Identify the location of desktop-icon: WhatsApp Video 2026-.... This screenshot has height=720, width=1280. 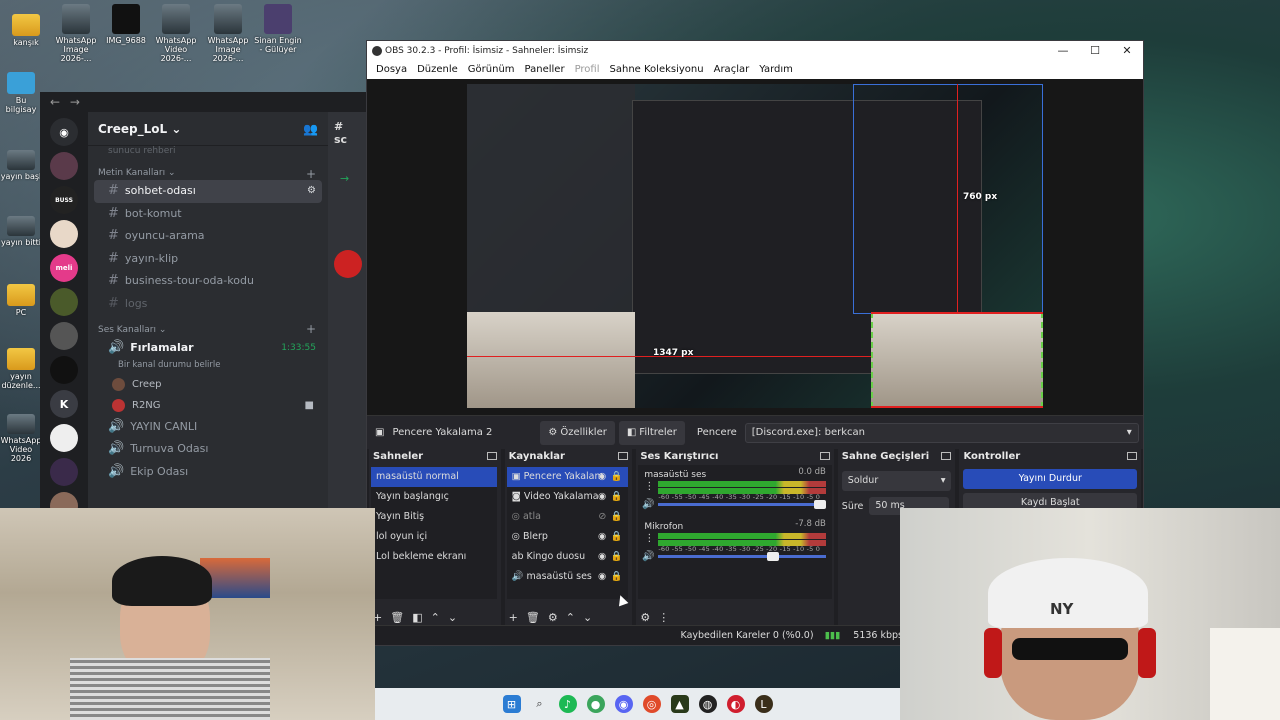
(176, 33).